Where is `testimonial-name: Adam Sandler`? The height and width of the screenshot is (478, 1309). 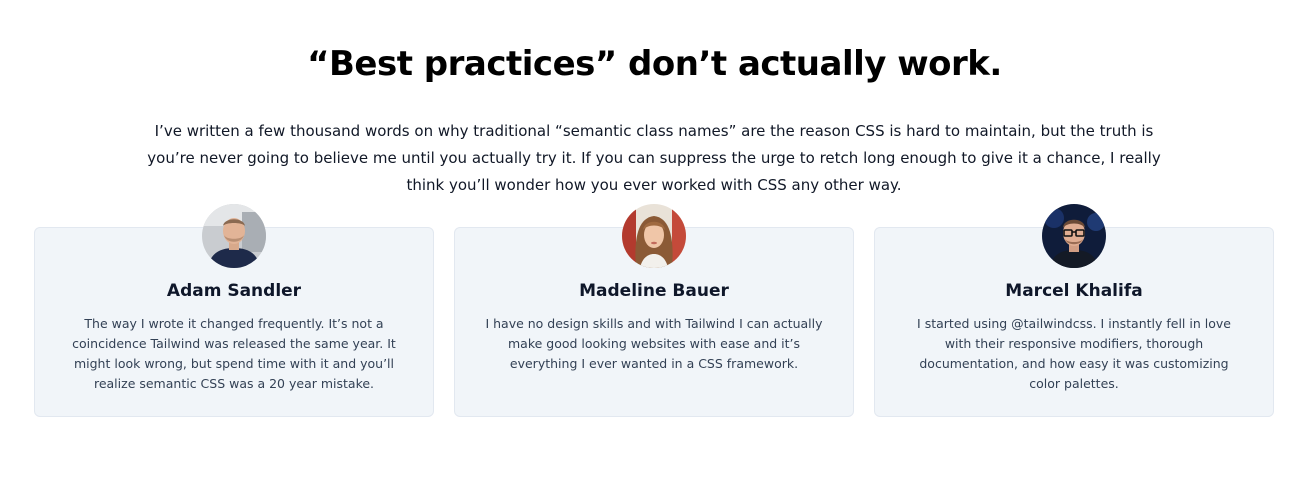
testimonial-name: Adam Sandler is located at coordinates (234, 291).